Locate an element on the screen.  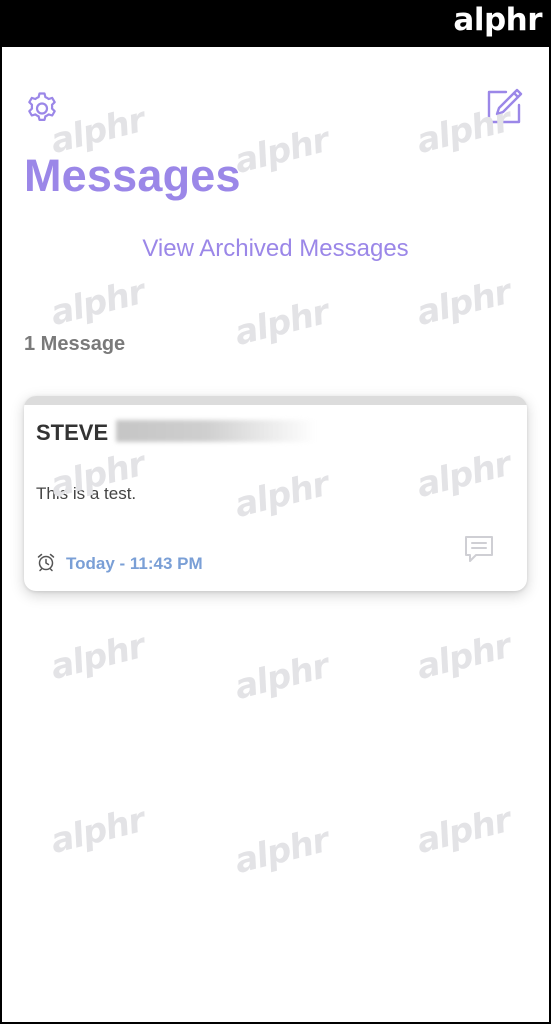
compose-icon is located at coordinates (505, 106).